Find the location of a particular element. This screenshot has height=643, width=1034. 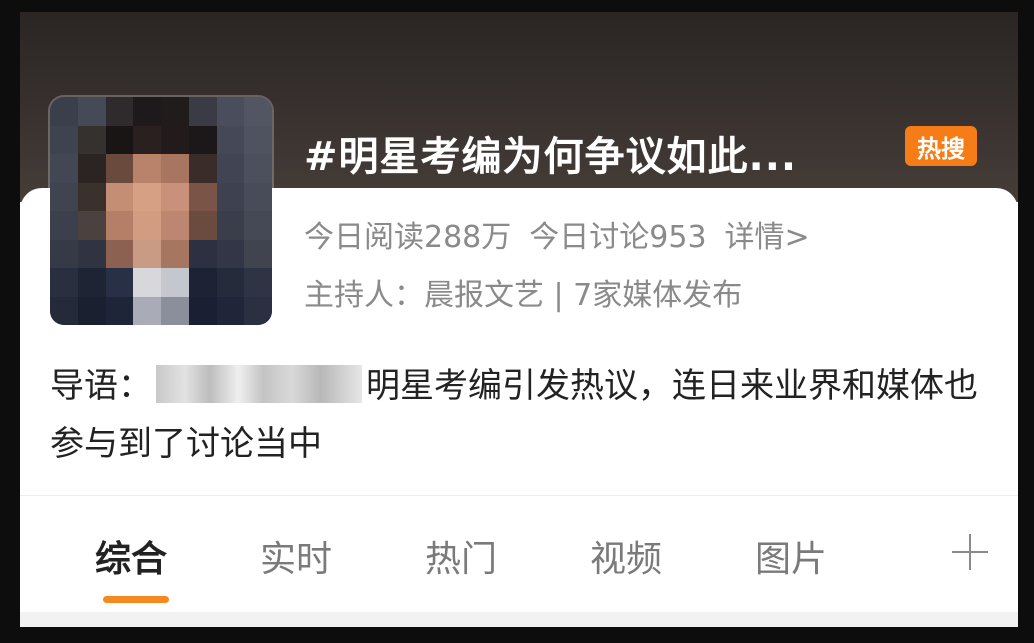

tab-hot: 热门 is located at coordinates (461, 556).